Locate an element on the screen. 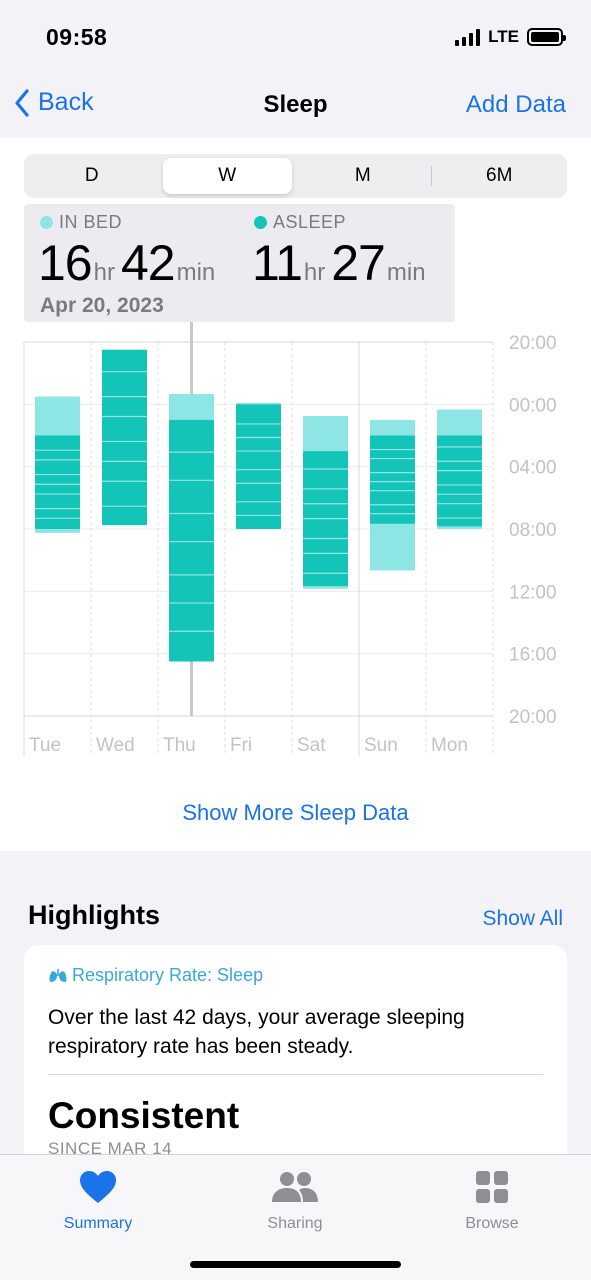 The height and width of the screenshot is (1280, 591). status-time: 09:58 is located at coordinates (77, 37).